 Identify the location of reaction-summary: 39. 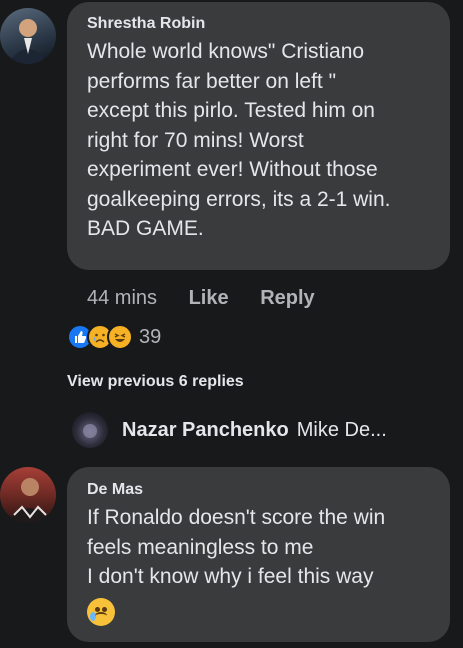
(114, 337).